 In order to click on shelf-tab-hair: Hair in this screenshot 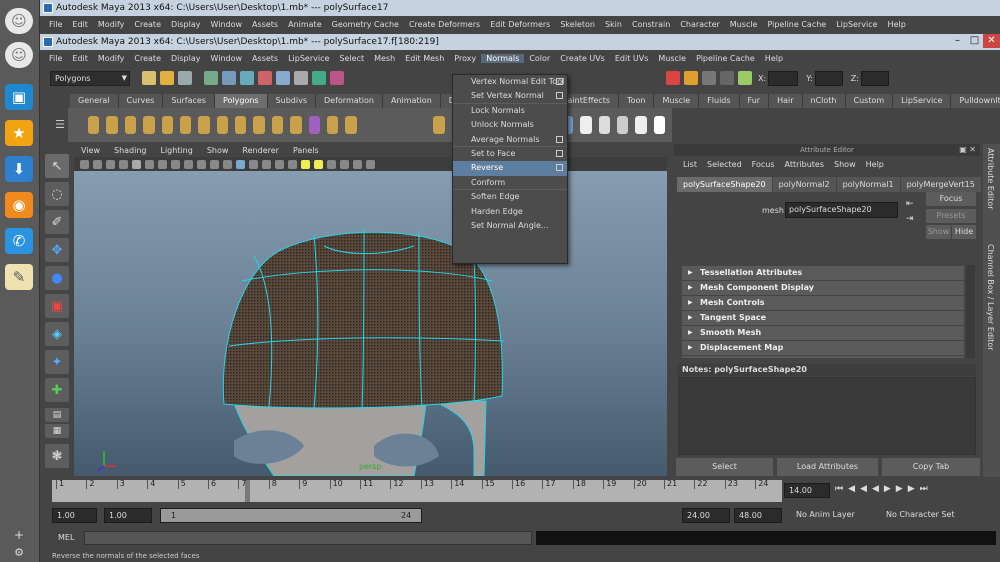, I will do `click(786, 101)`.